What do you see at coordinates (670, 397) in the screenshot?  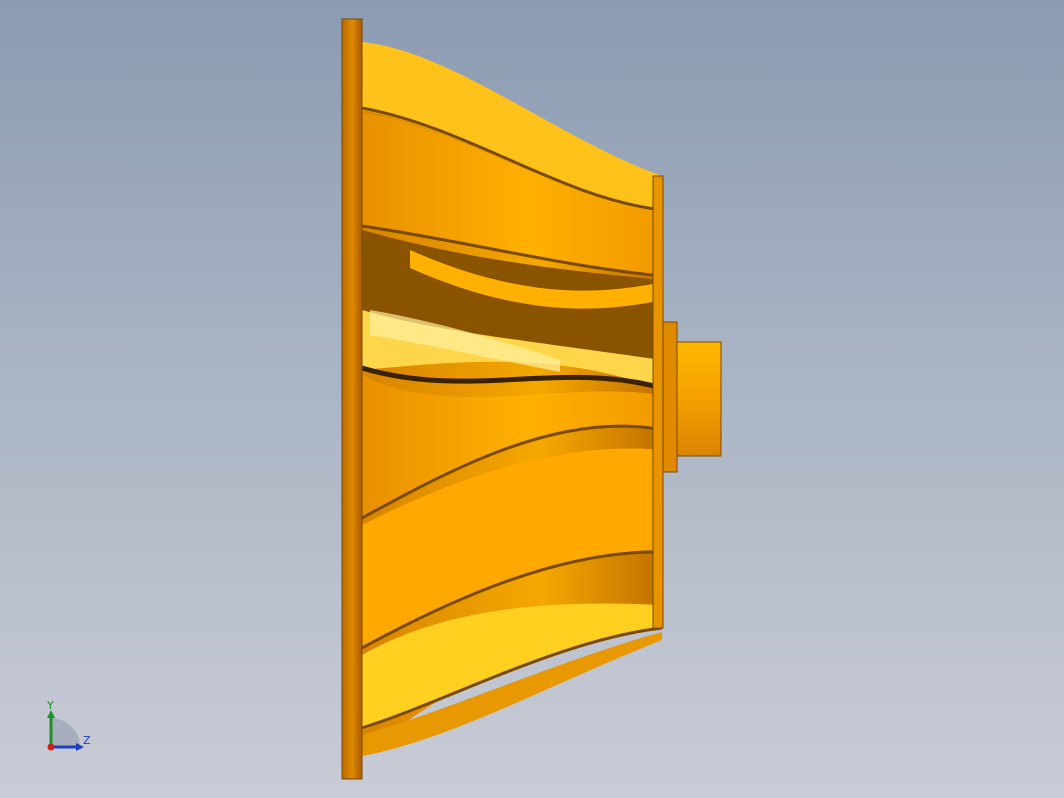 I see `shaft-collar` at bounding box center [670, 397].